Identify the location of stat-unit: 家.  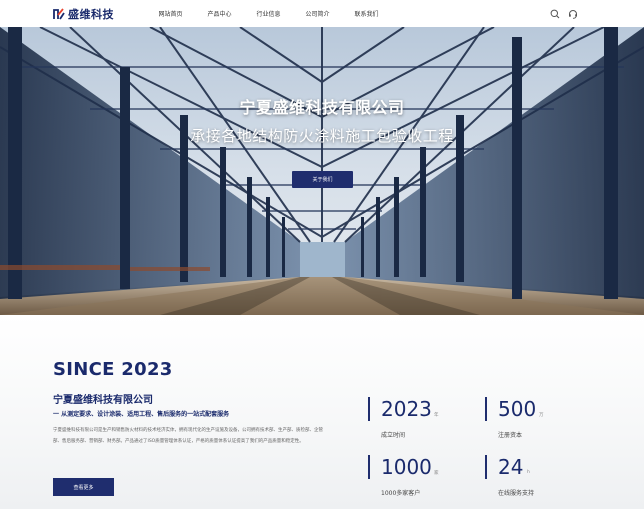
(436, 473).